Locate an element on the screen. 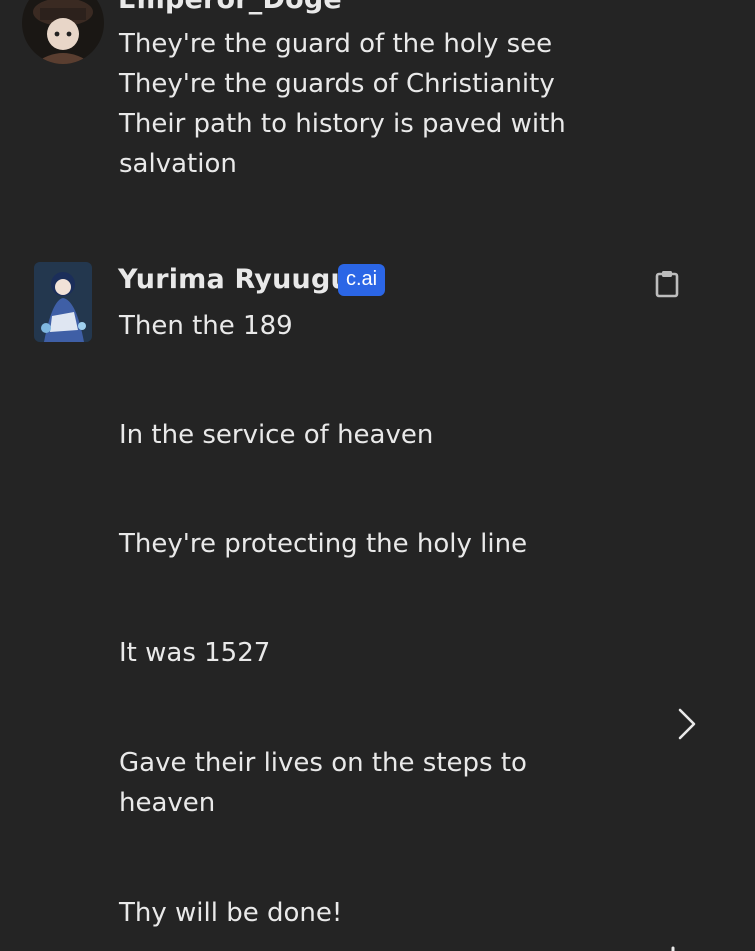 The height and width of the screenshot is (951, 755). message-line: In the service of heaven is located at coordinates (276, 435).